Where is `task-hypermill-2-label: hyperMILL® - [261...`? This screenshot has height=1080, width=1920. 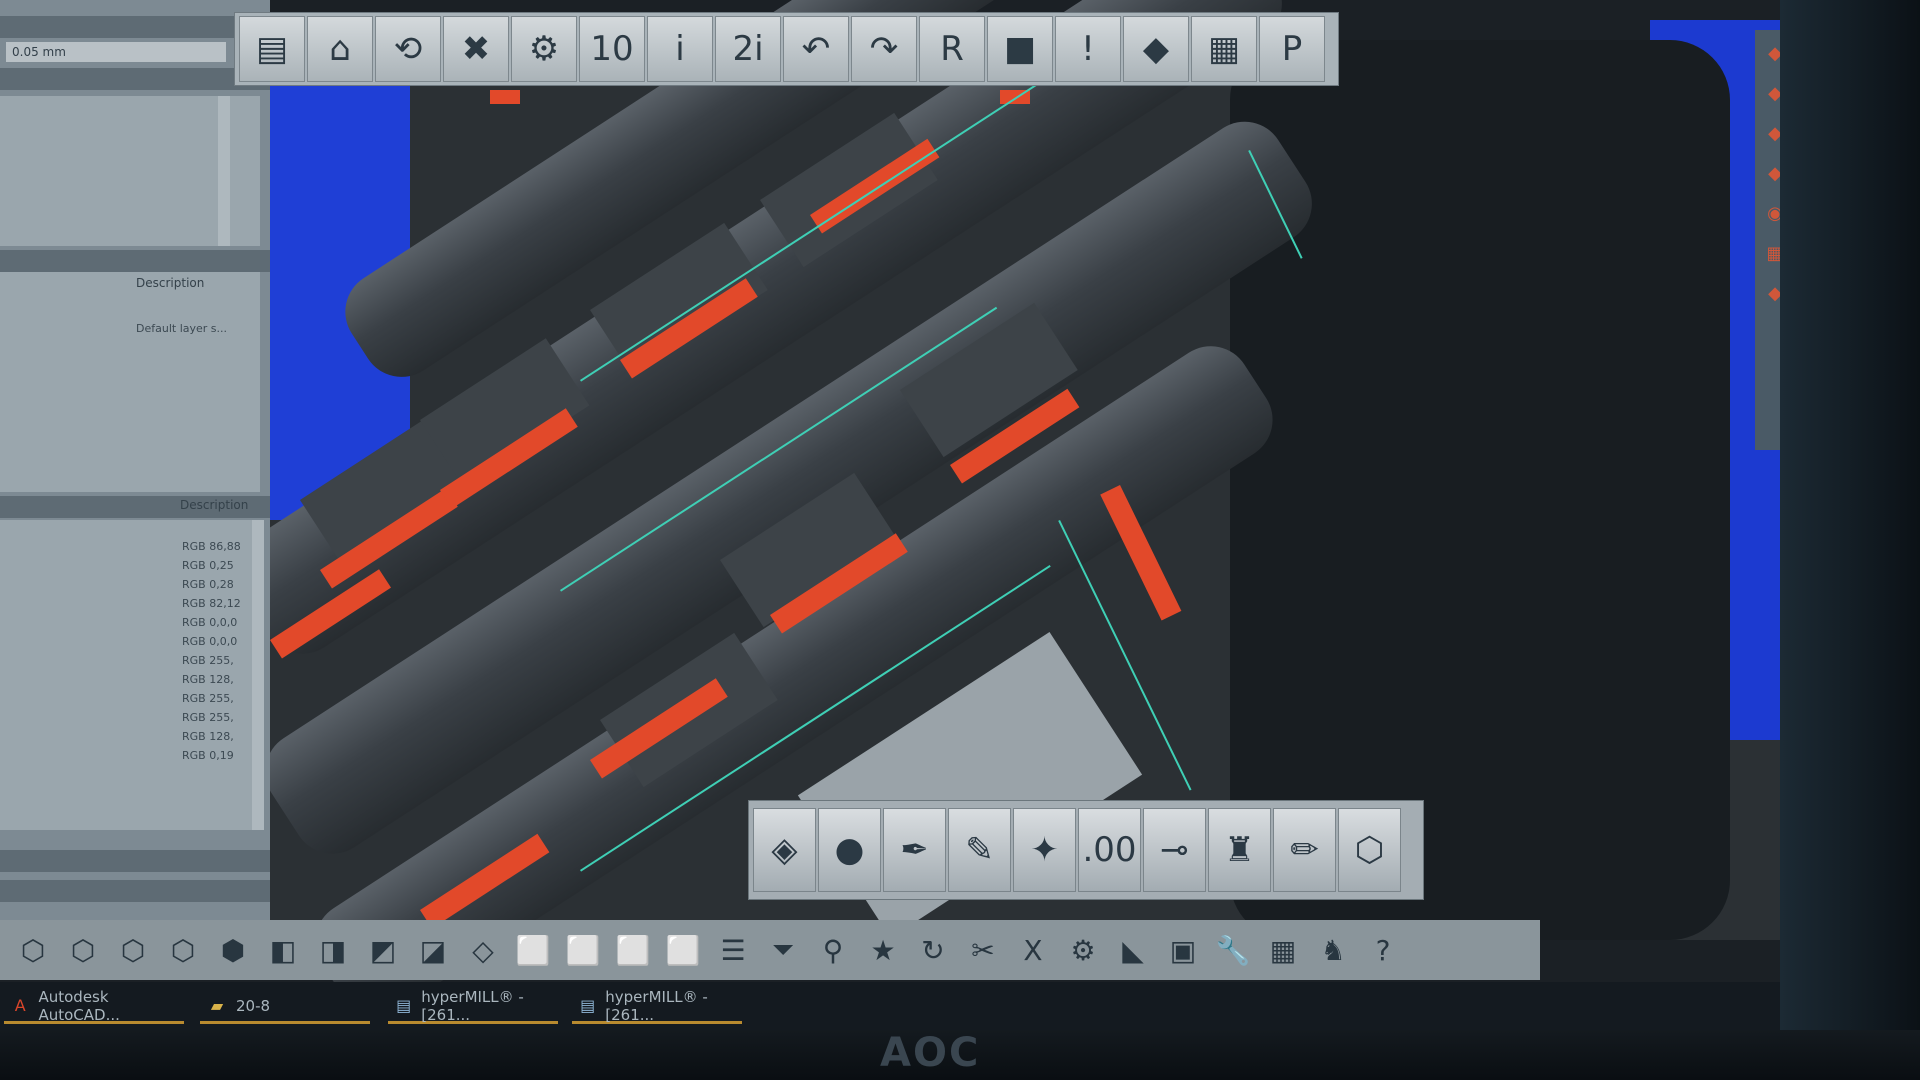
task-hypermill-2-label: hyperMILL® - [261... is located at coordinates (656, 1005).